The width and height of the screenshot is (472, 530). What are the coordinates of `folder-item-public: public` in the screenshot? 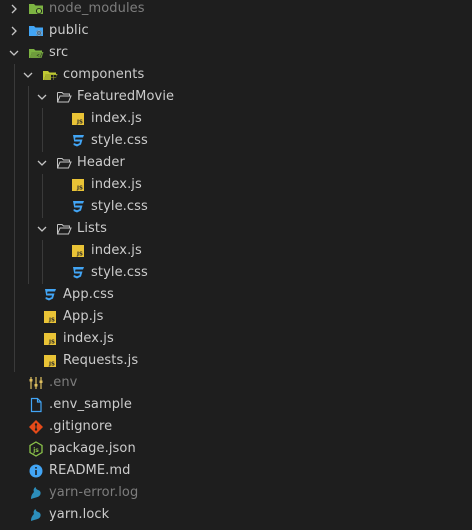 It's located at (236, 31).